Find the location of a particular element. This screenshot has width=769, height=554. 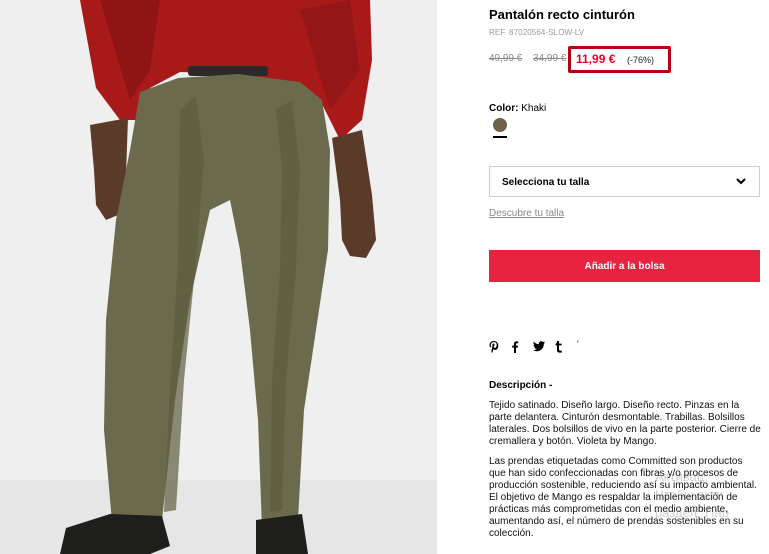

tumblr-icon is located at coordinates (560, 347).